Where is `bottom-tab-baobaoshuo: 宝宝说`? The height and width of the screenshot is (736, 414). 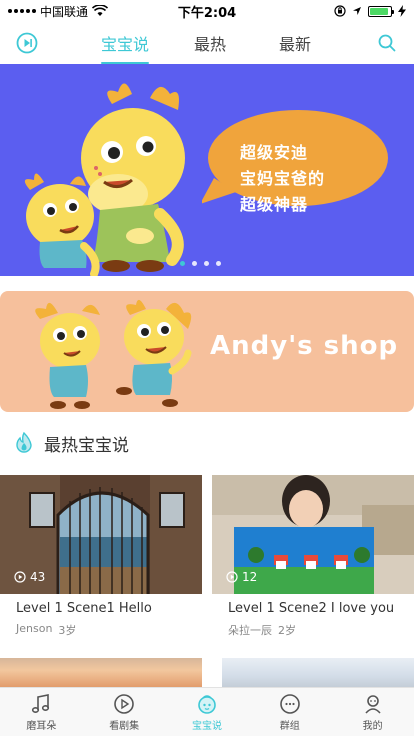
bottom-tab-baobaoshuo: 宝宝说 is located at coordinates (207, 712).